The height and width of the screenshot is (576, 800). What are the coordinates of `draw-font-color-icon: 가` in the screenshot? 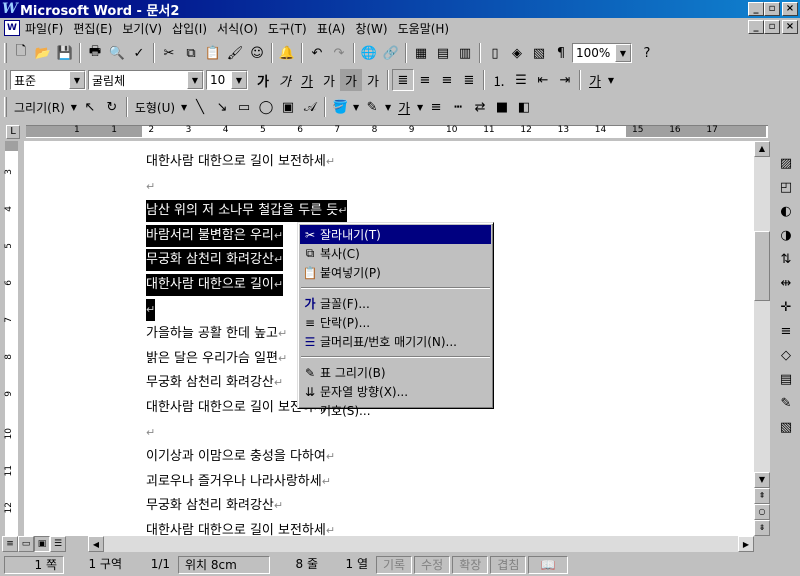 It's located at (404, 107).